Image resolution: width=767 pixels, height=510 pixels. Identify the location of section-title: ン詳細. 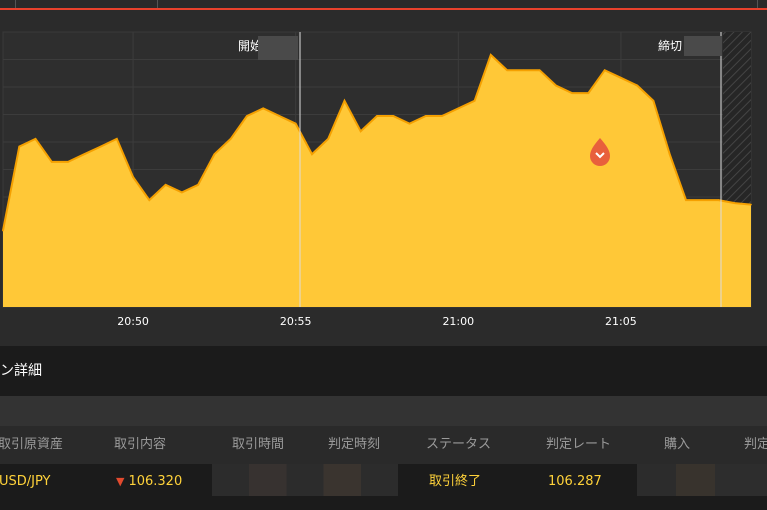
(383, 371).